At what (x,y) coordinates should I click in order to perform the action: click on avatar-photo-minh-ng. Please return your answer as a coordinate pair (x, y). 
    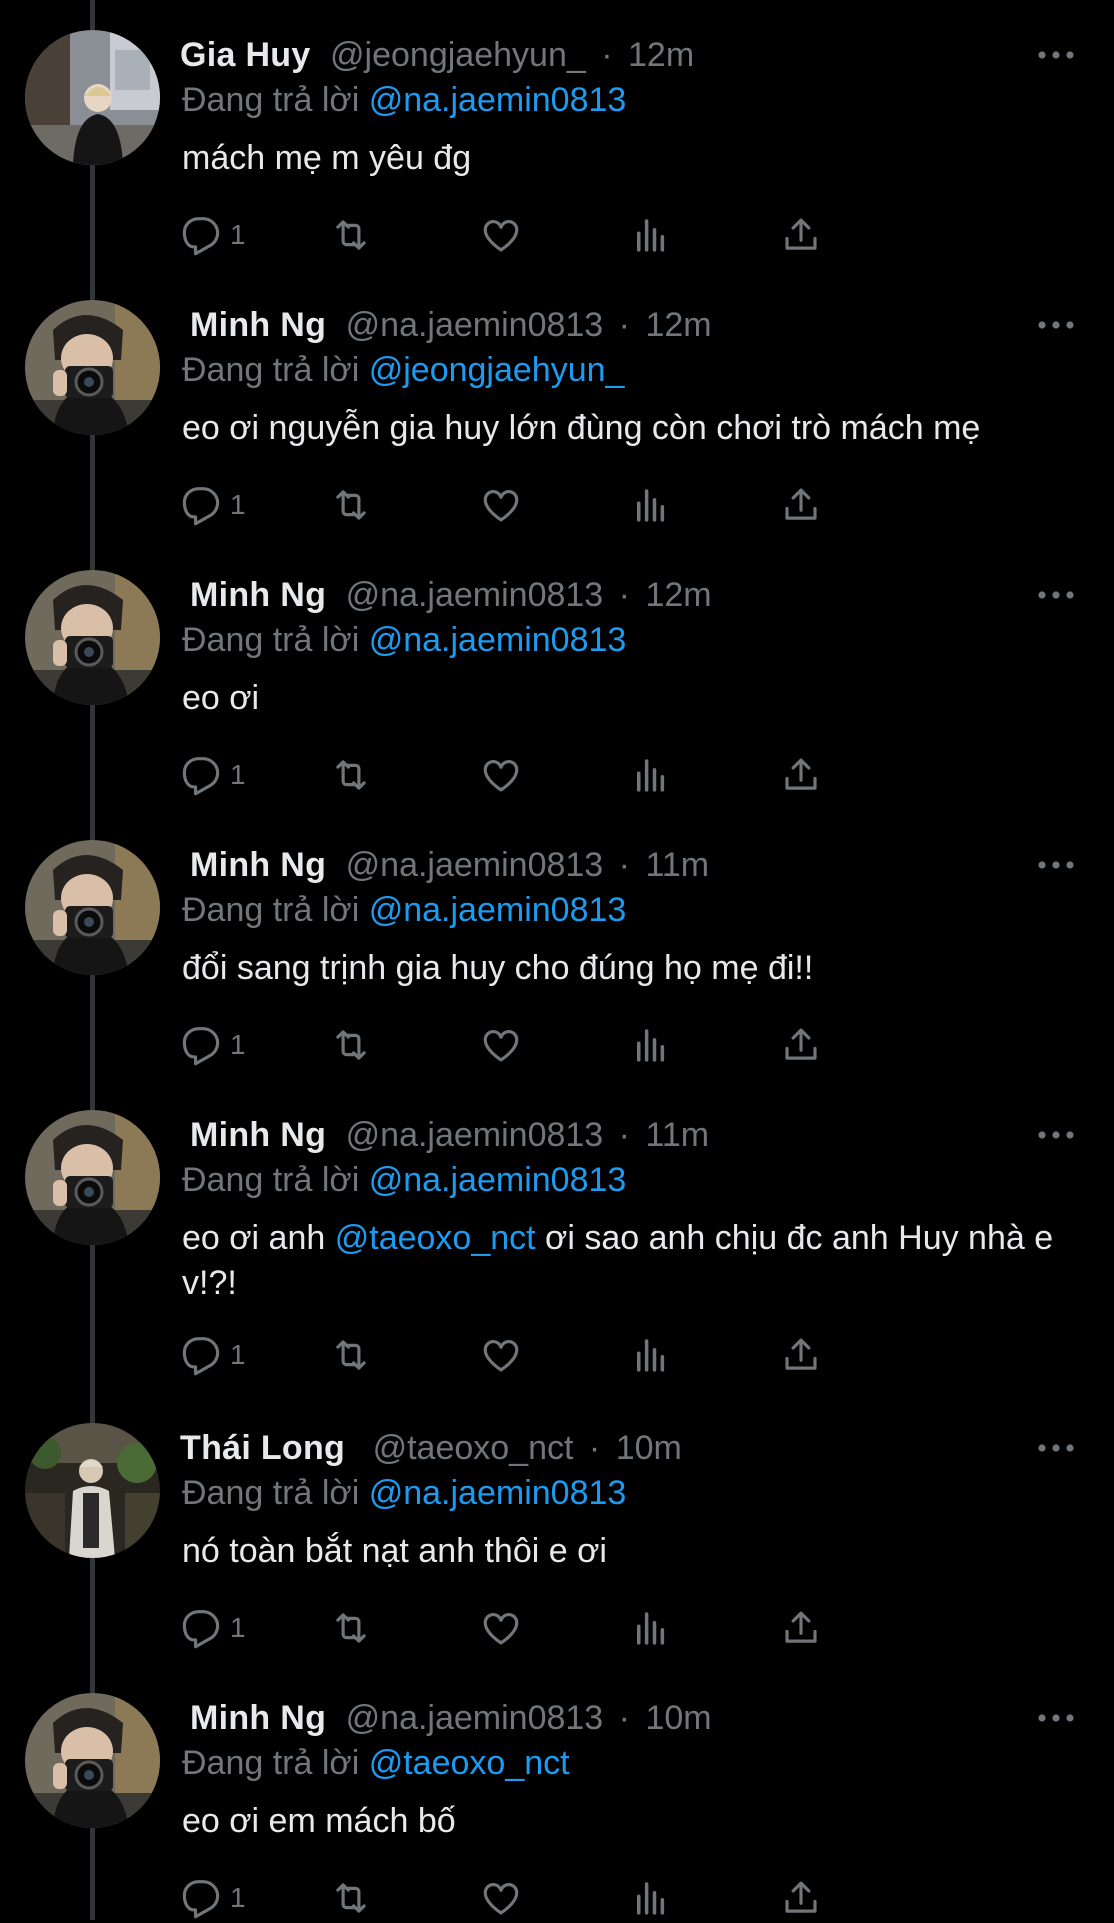
    Looking at the image, I should click on (92, 907).